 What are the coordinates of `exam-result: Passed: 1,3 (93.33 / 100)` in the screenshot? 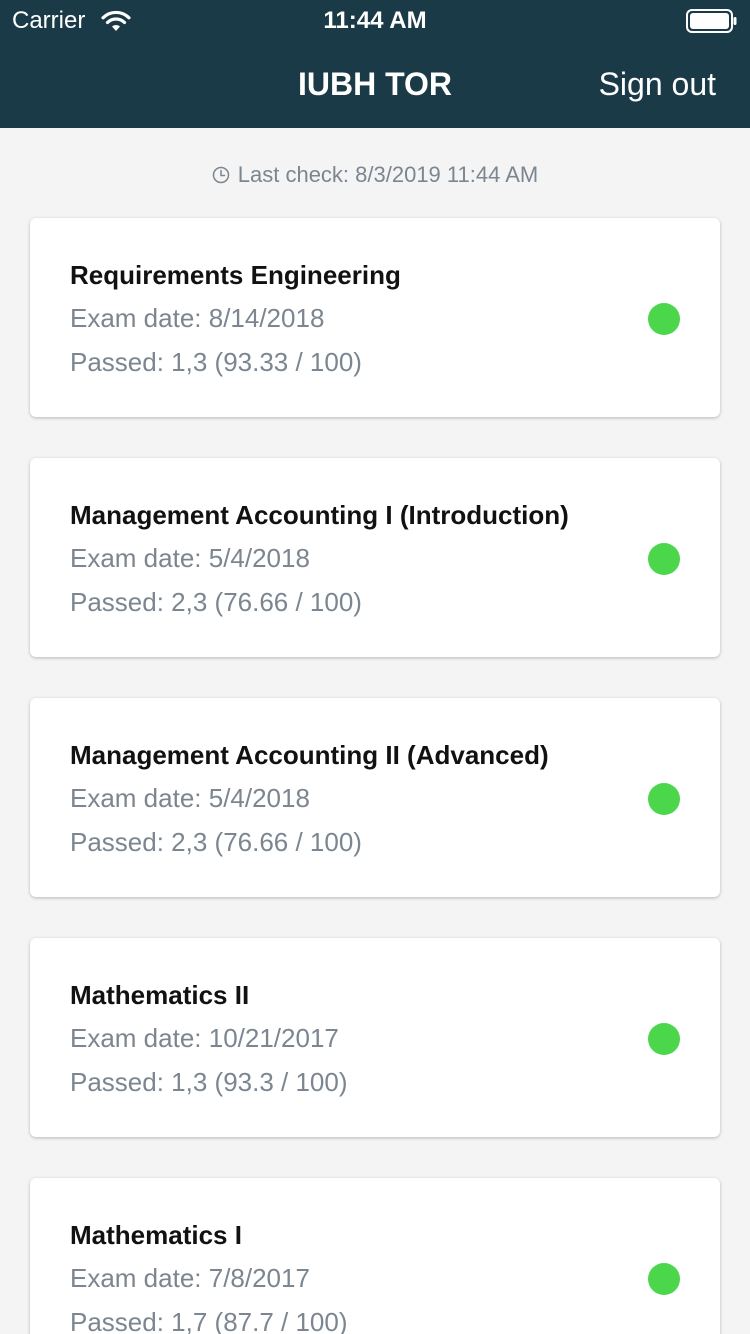 It's located at (216, 362).